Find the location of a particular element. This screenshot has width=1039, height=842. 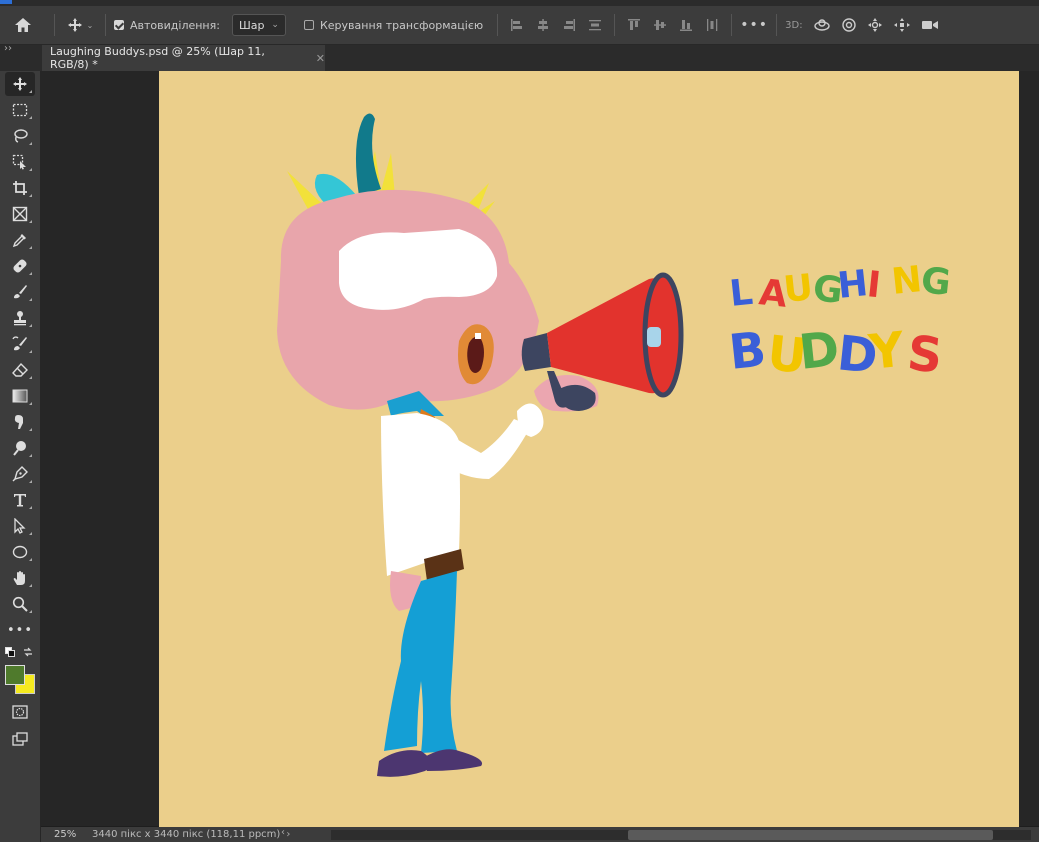

clone-stamp-tool is located at coordinates (20, 318).